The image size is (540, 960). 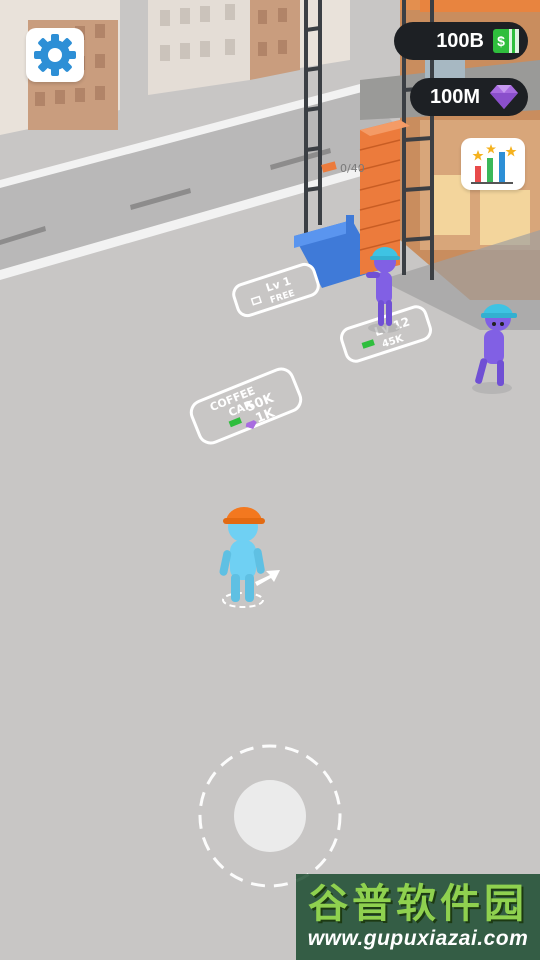 What do you see at coordinates (418, 904) in the screenshot?
I see `watermark-title: 谷普软件园` at bounding box center [418, 904].